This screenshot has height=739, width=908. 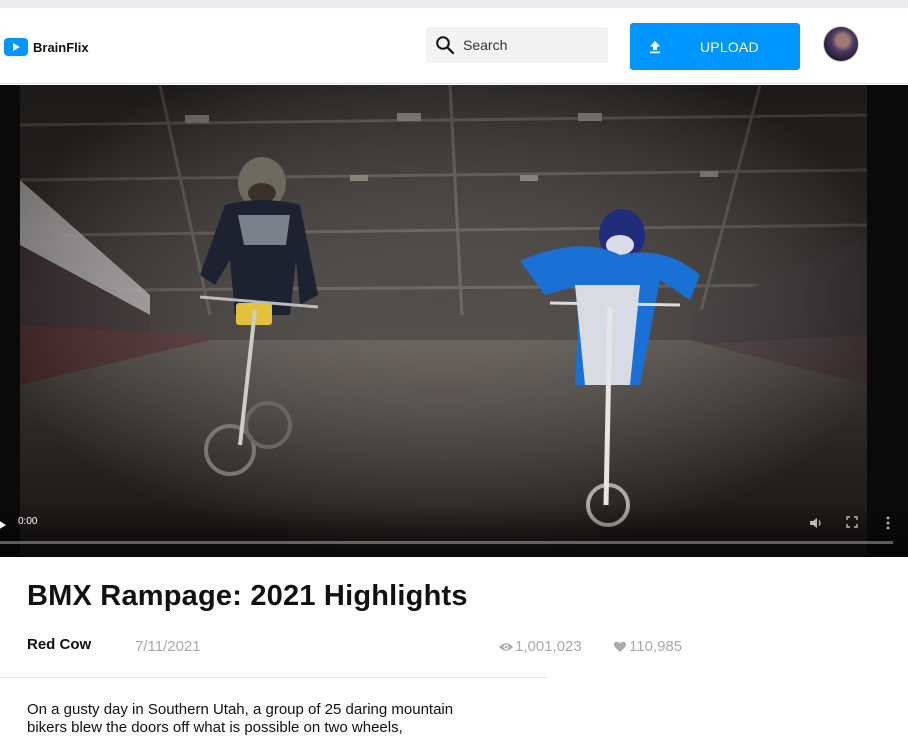 I want to click on search-bar, so click(x=517, y=45).